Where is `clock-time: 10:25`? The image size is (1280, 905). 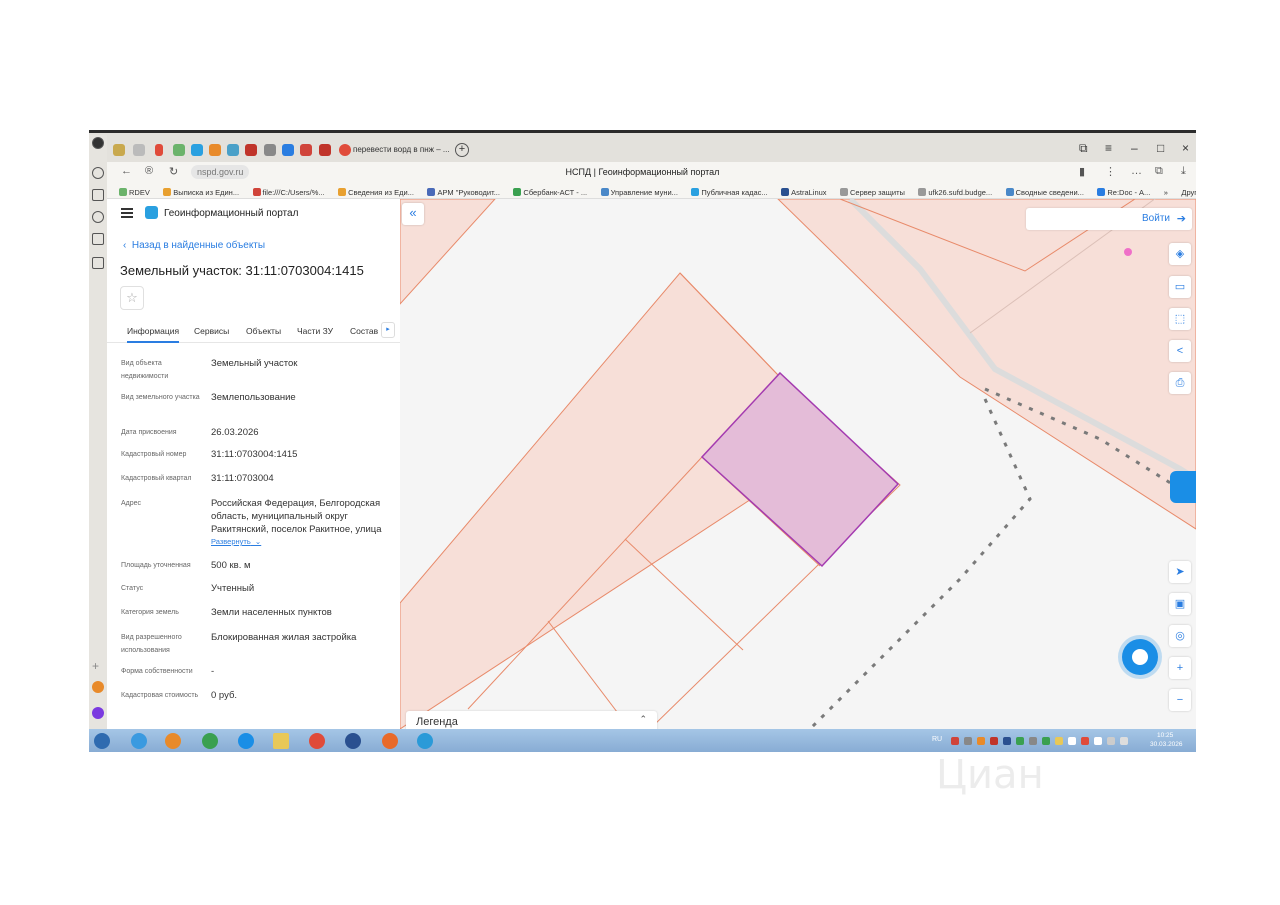 clock-time: 10:25 is located at coordinates (1165, 735).